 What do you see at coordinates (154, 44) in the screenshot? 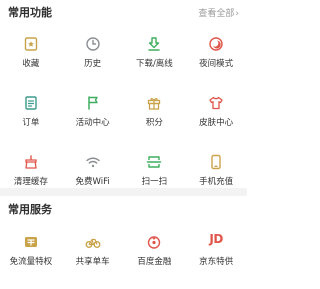
I see `download-icon` at bounding box center [154, 44].